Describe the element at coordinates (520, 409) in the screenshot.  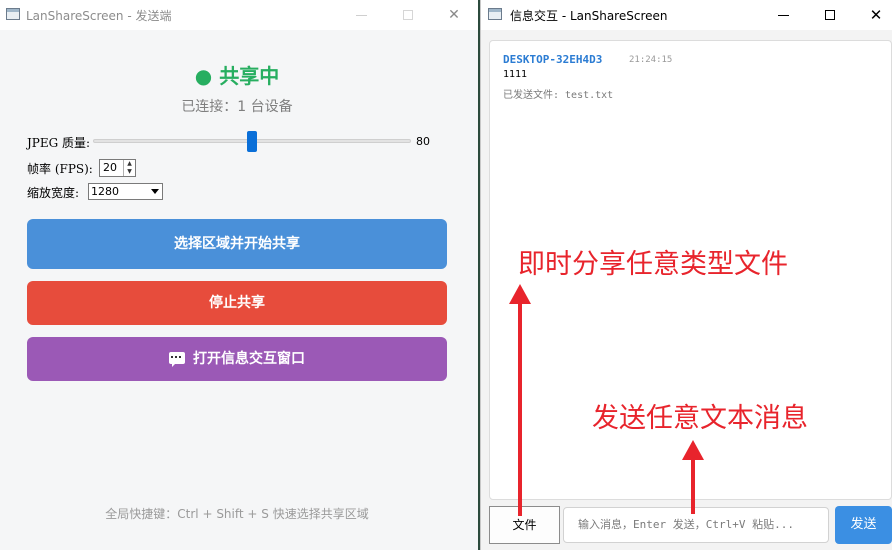
I see `annotation-arrow-file` at that location.